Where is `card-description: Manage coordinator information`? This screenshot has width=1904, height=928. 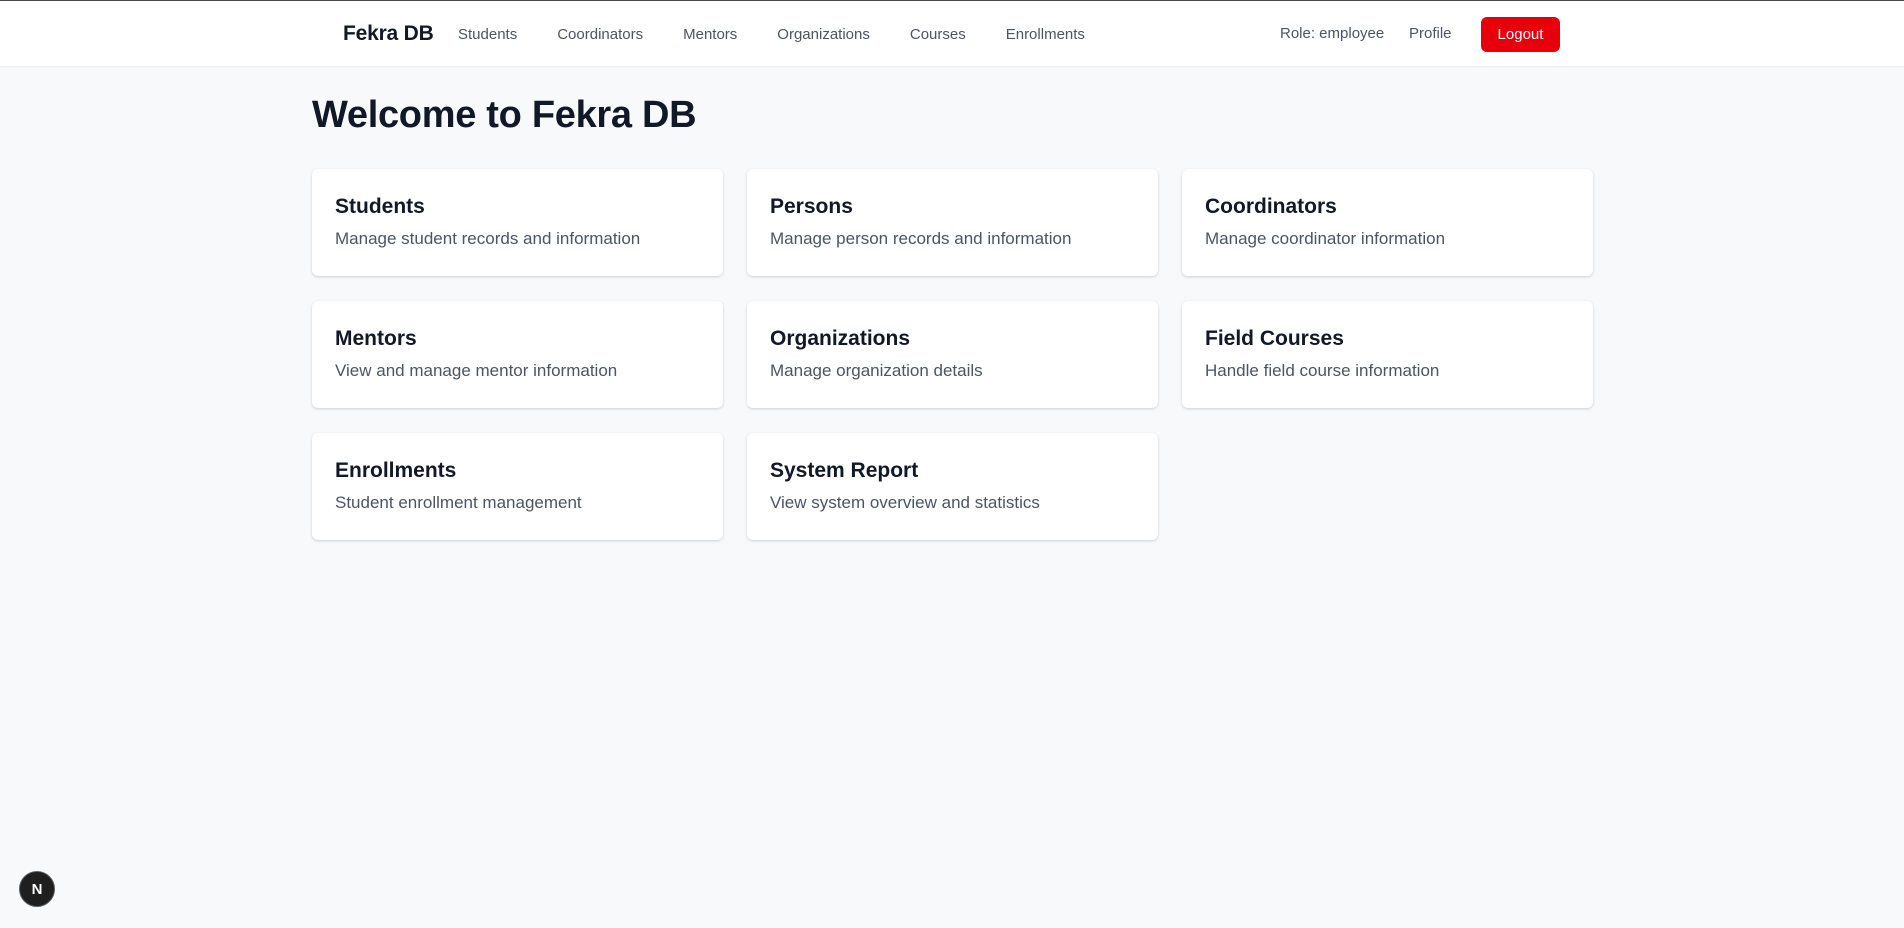 card-description: Manage coordinator information is located at coordinates (1325, 238).